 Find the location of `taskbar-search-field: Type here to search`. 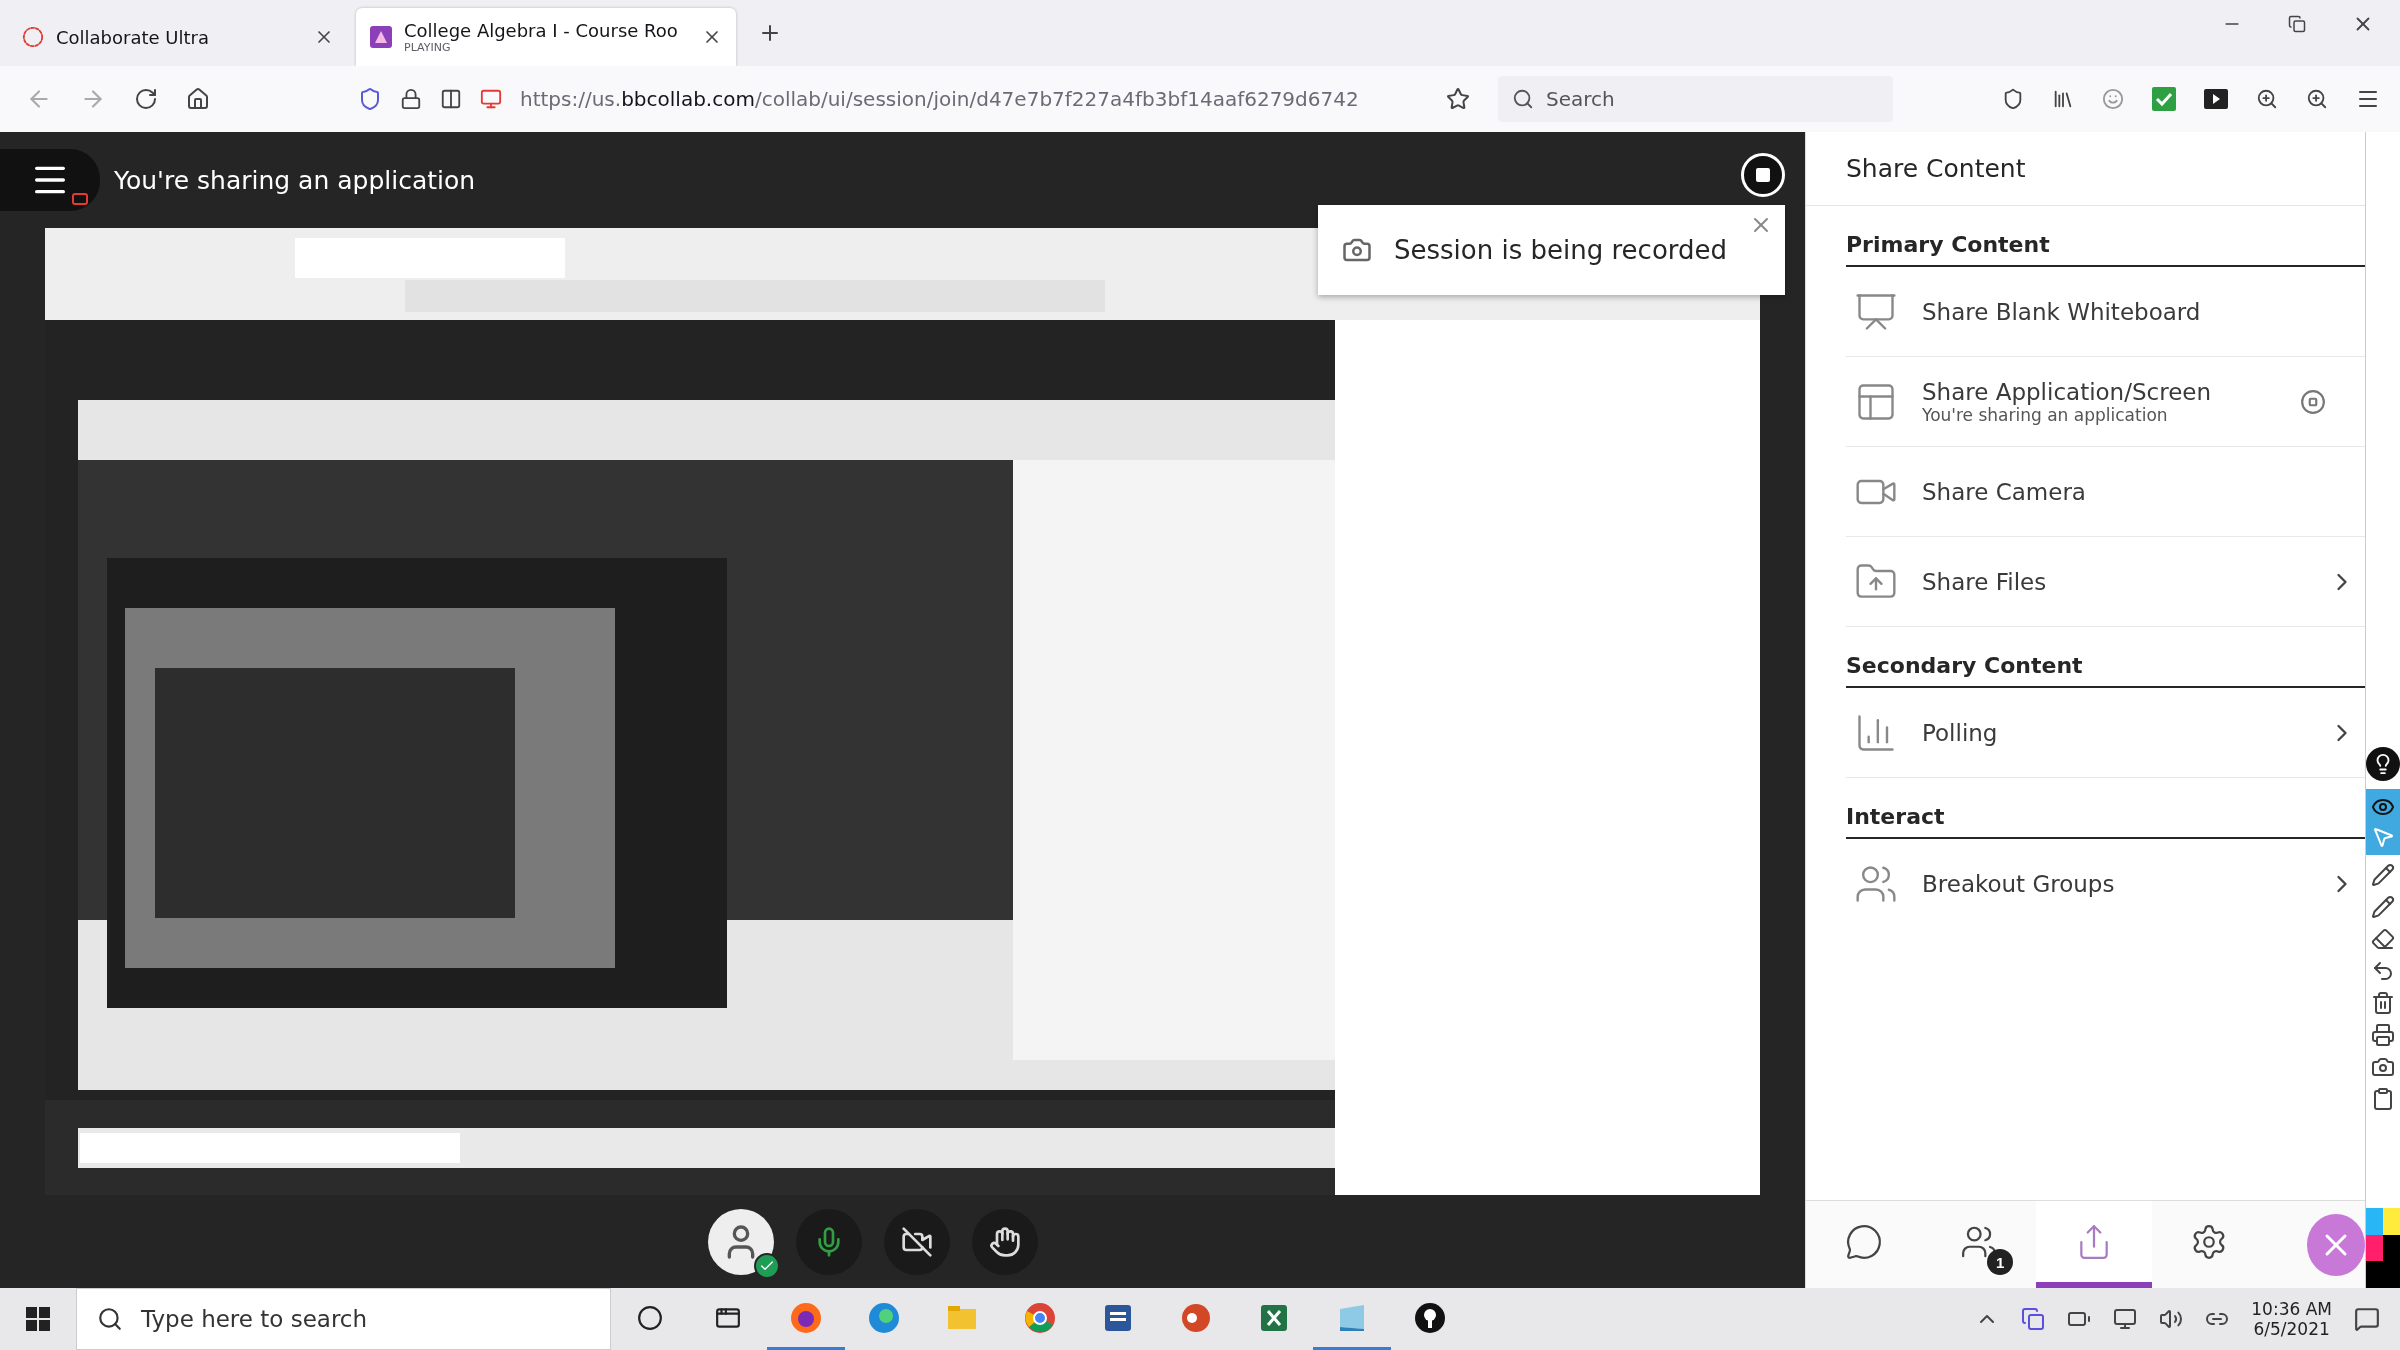

taskbar-search-field: Type here to search is located at coordinates (343, 1319).